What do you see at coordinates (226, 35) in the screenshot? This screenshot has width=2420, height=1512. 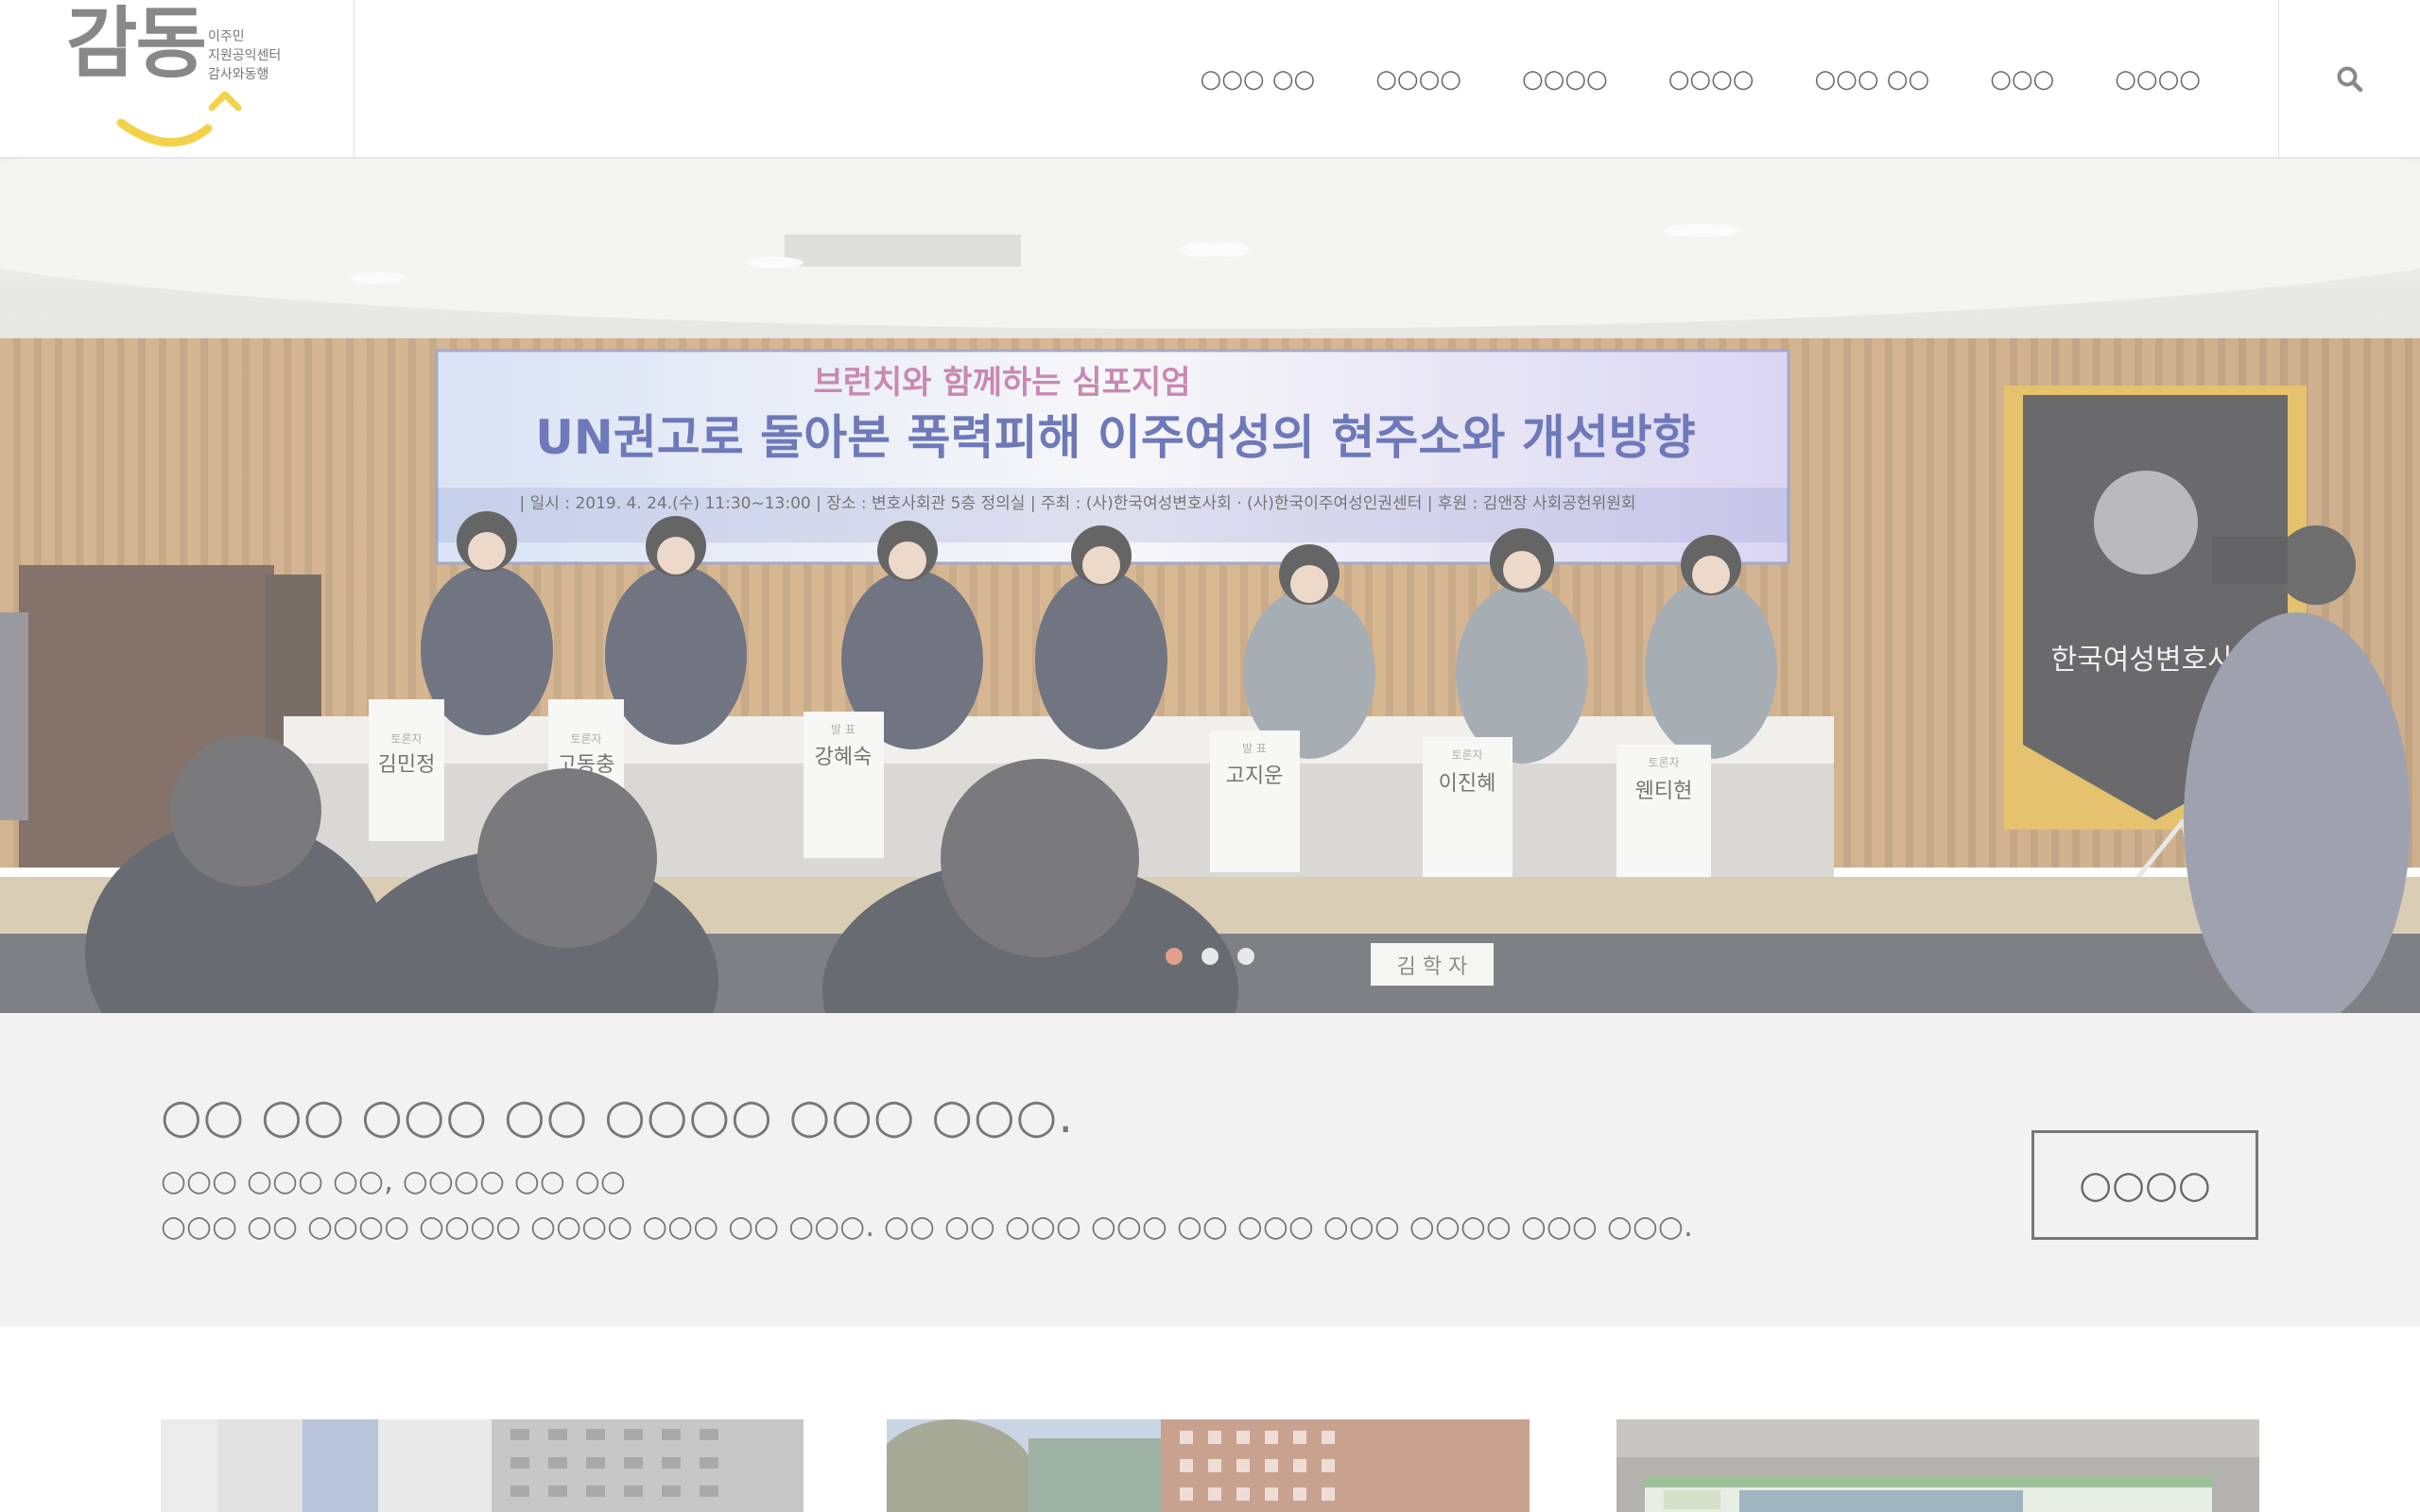 I see `logo-subtitle-line: 이주민` at bounding box center [226, 35].